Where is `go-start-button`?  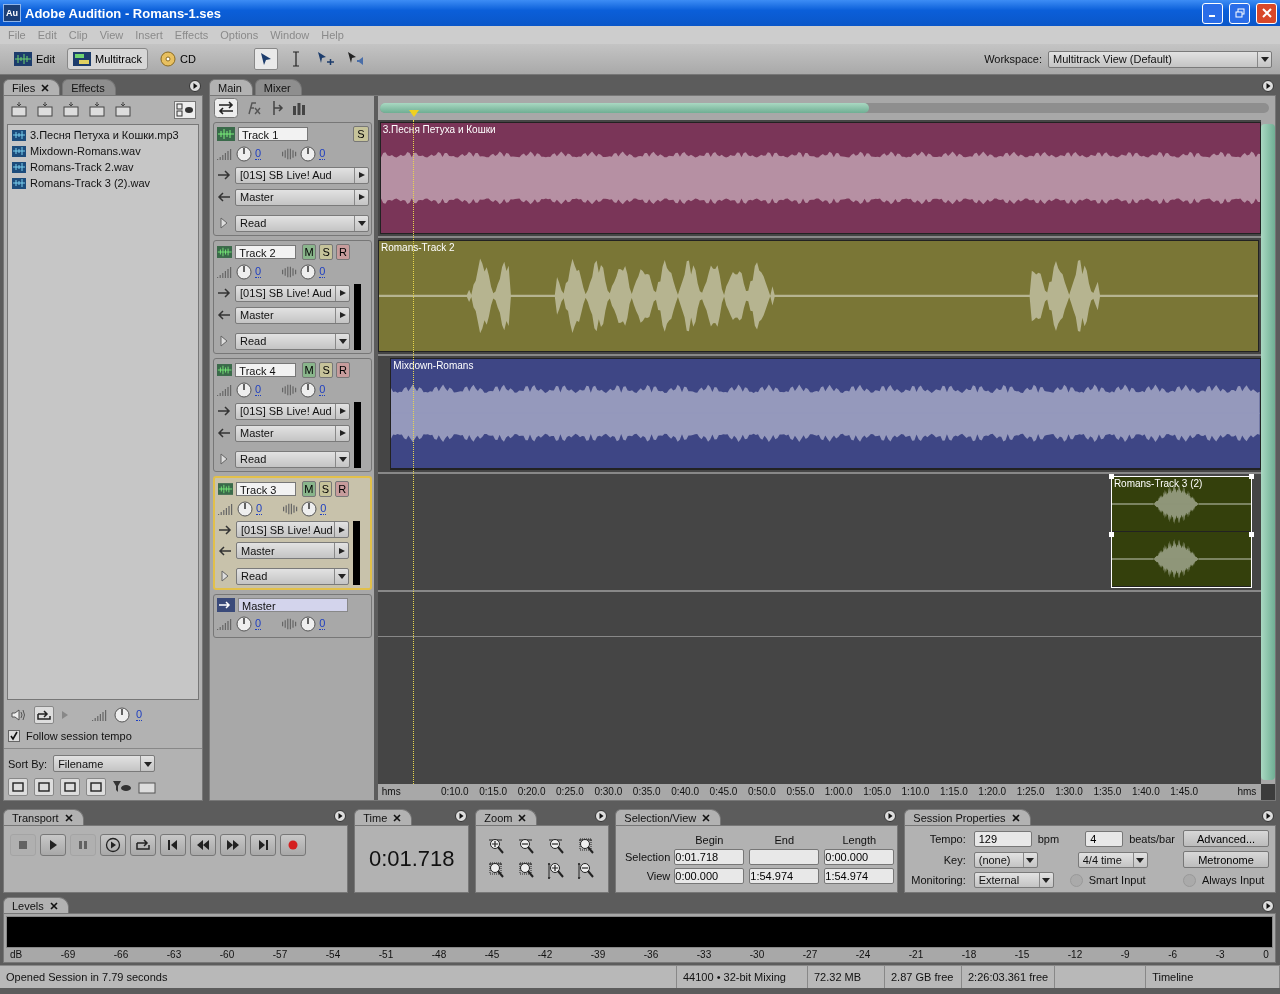 go-start-button is located at coordinates (173, 845).